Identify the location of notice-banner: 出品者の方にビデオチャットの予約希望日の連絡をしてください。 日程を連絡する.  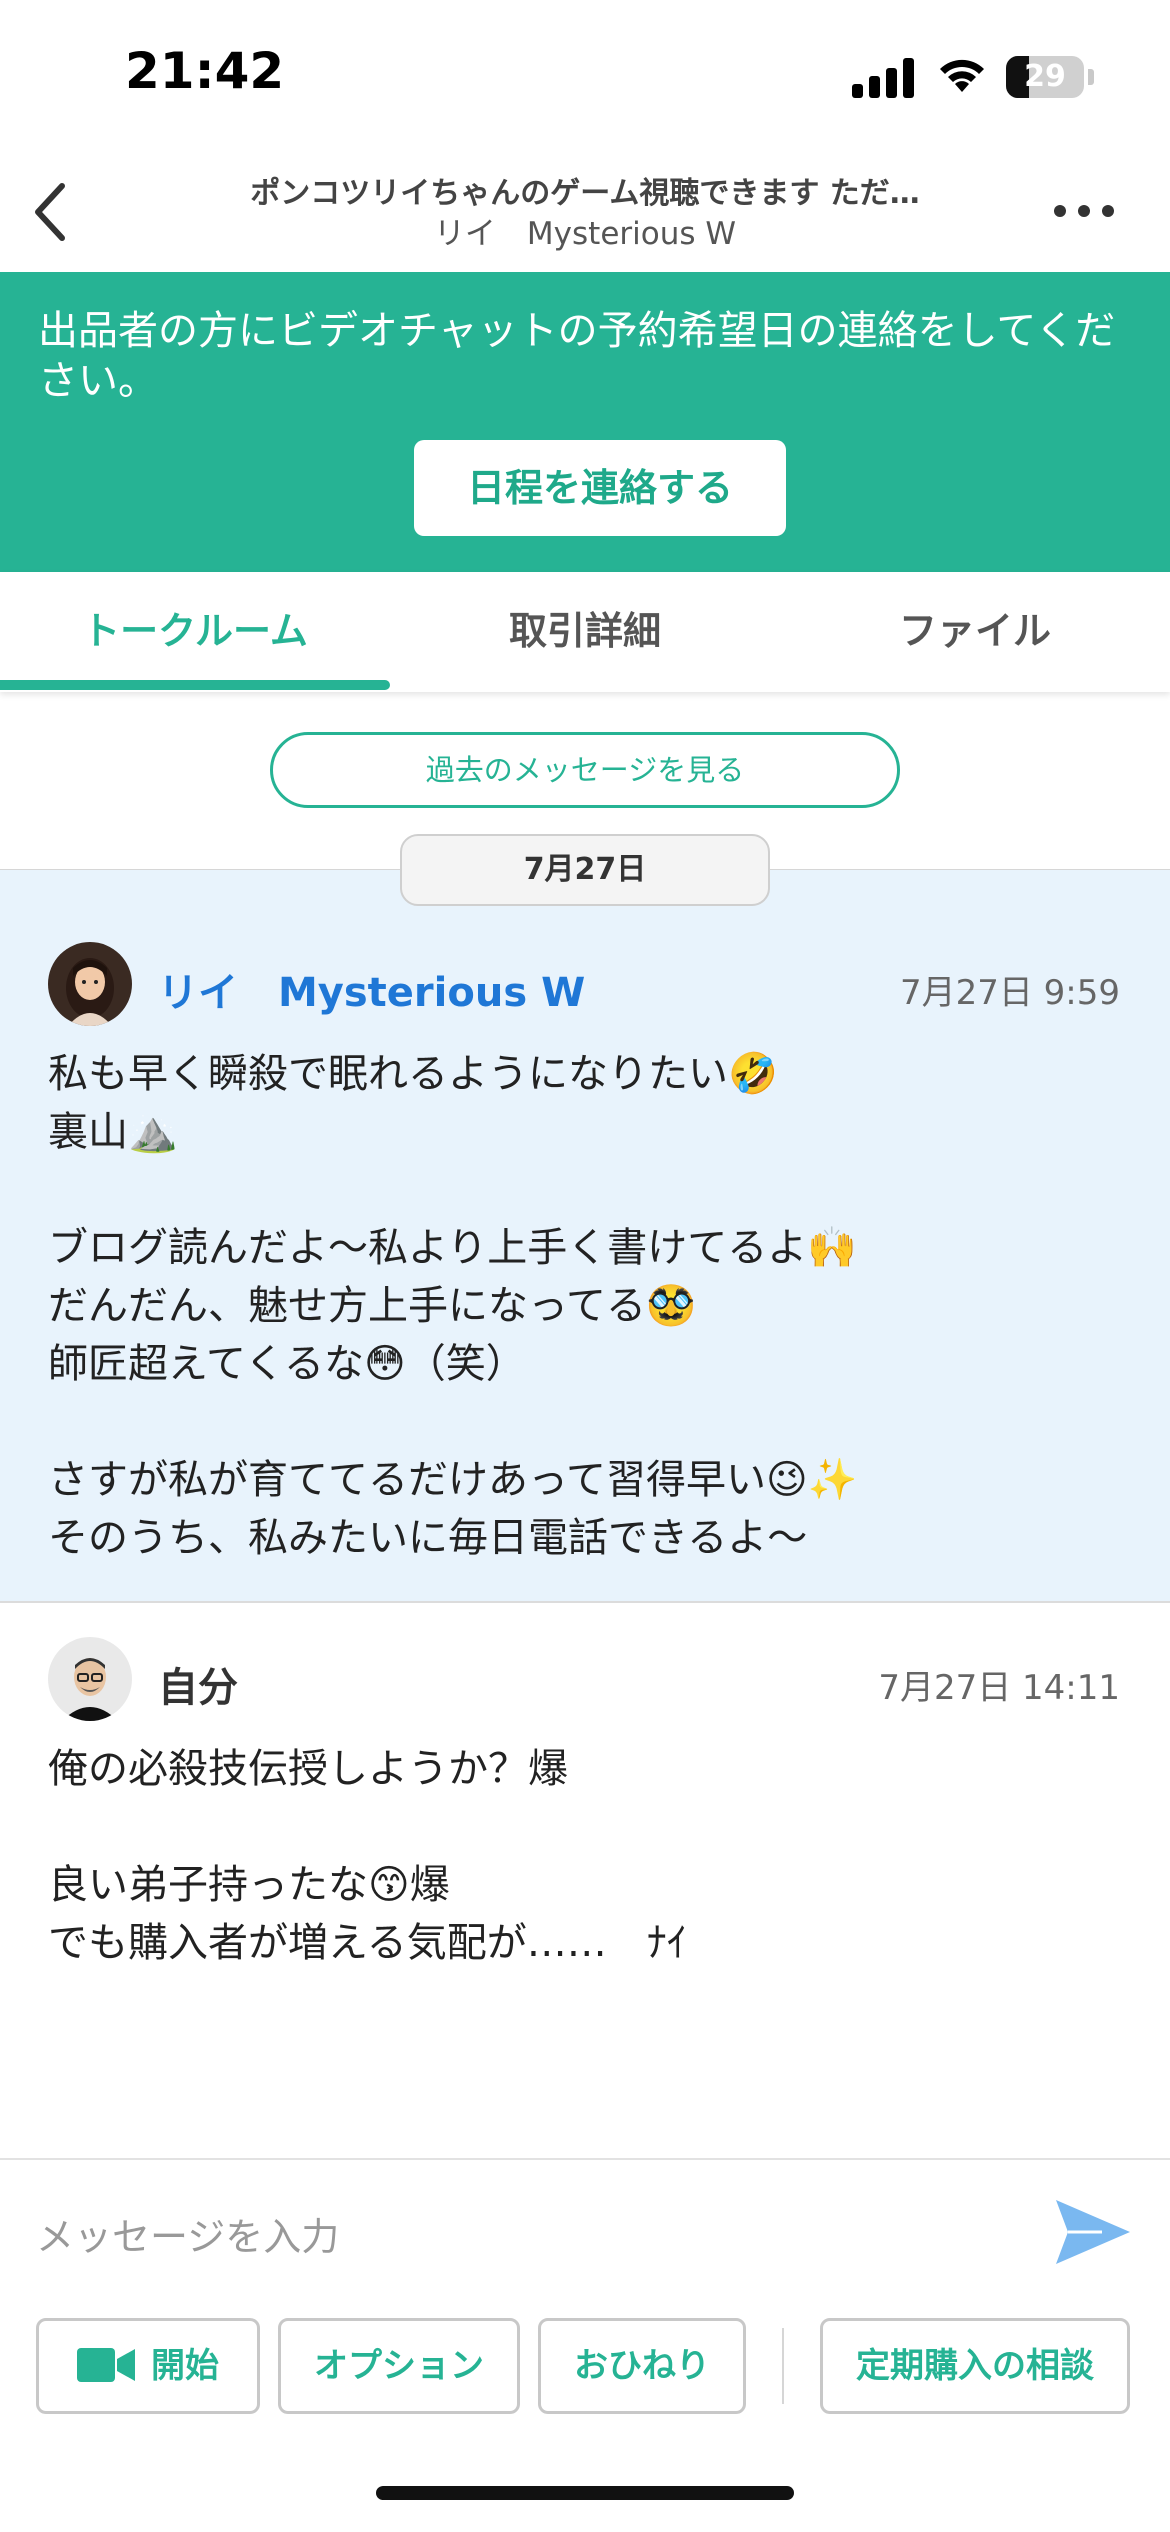
(585, 422).